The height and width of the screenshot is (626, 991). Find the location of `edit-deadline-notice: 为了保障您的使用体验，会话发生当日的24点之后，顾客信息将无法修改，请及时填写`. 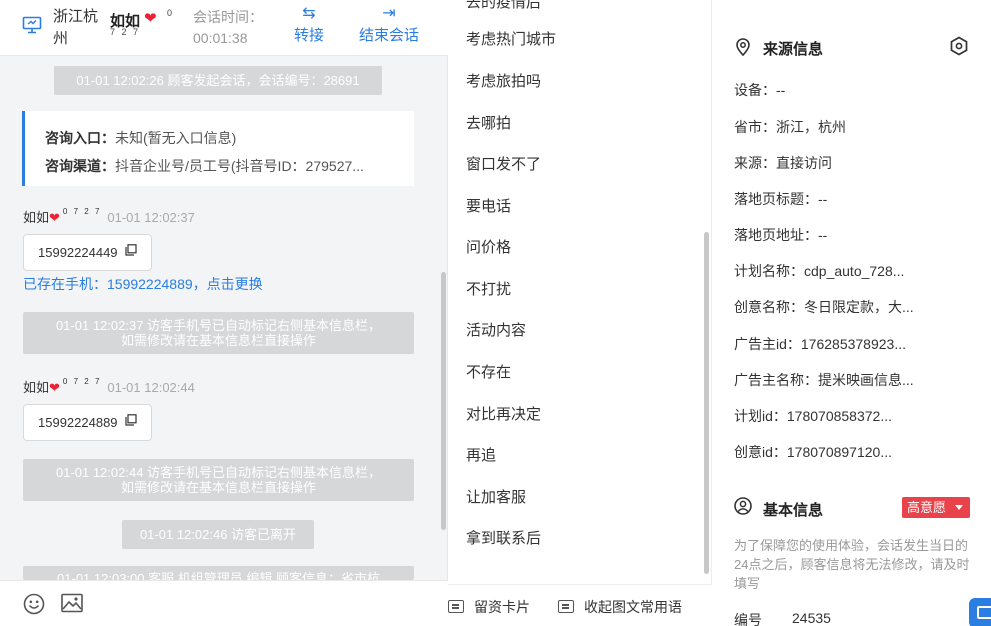

edit-deadline-notice: 为了保障您的使用体验，会话发生当日的24点之后，顾客信息将无法修改，请及时填写 is located at coordinates (852, 564).